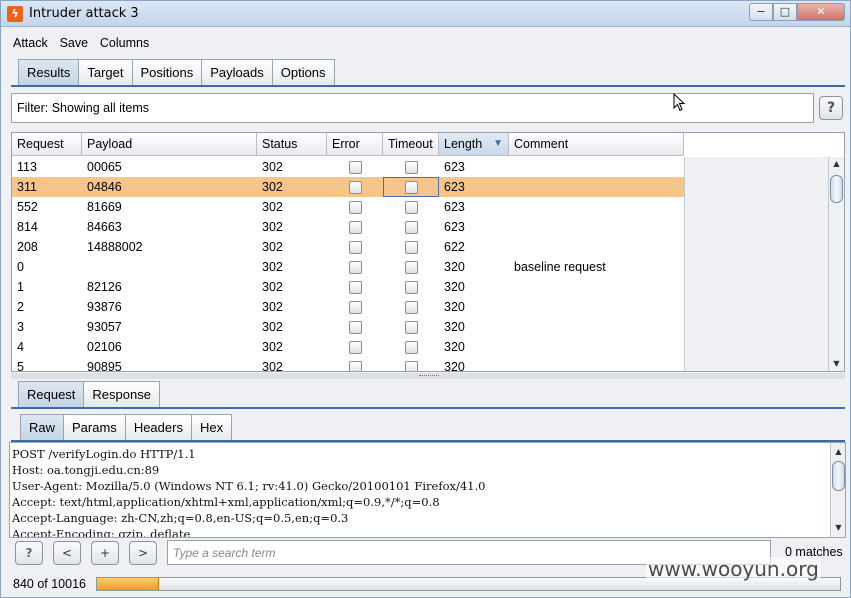  Describe the element at coordinates (237, 72) in the screenshot. I see `tab-payloads: Payloads` at that location.